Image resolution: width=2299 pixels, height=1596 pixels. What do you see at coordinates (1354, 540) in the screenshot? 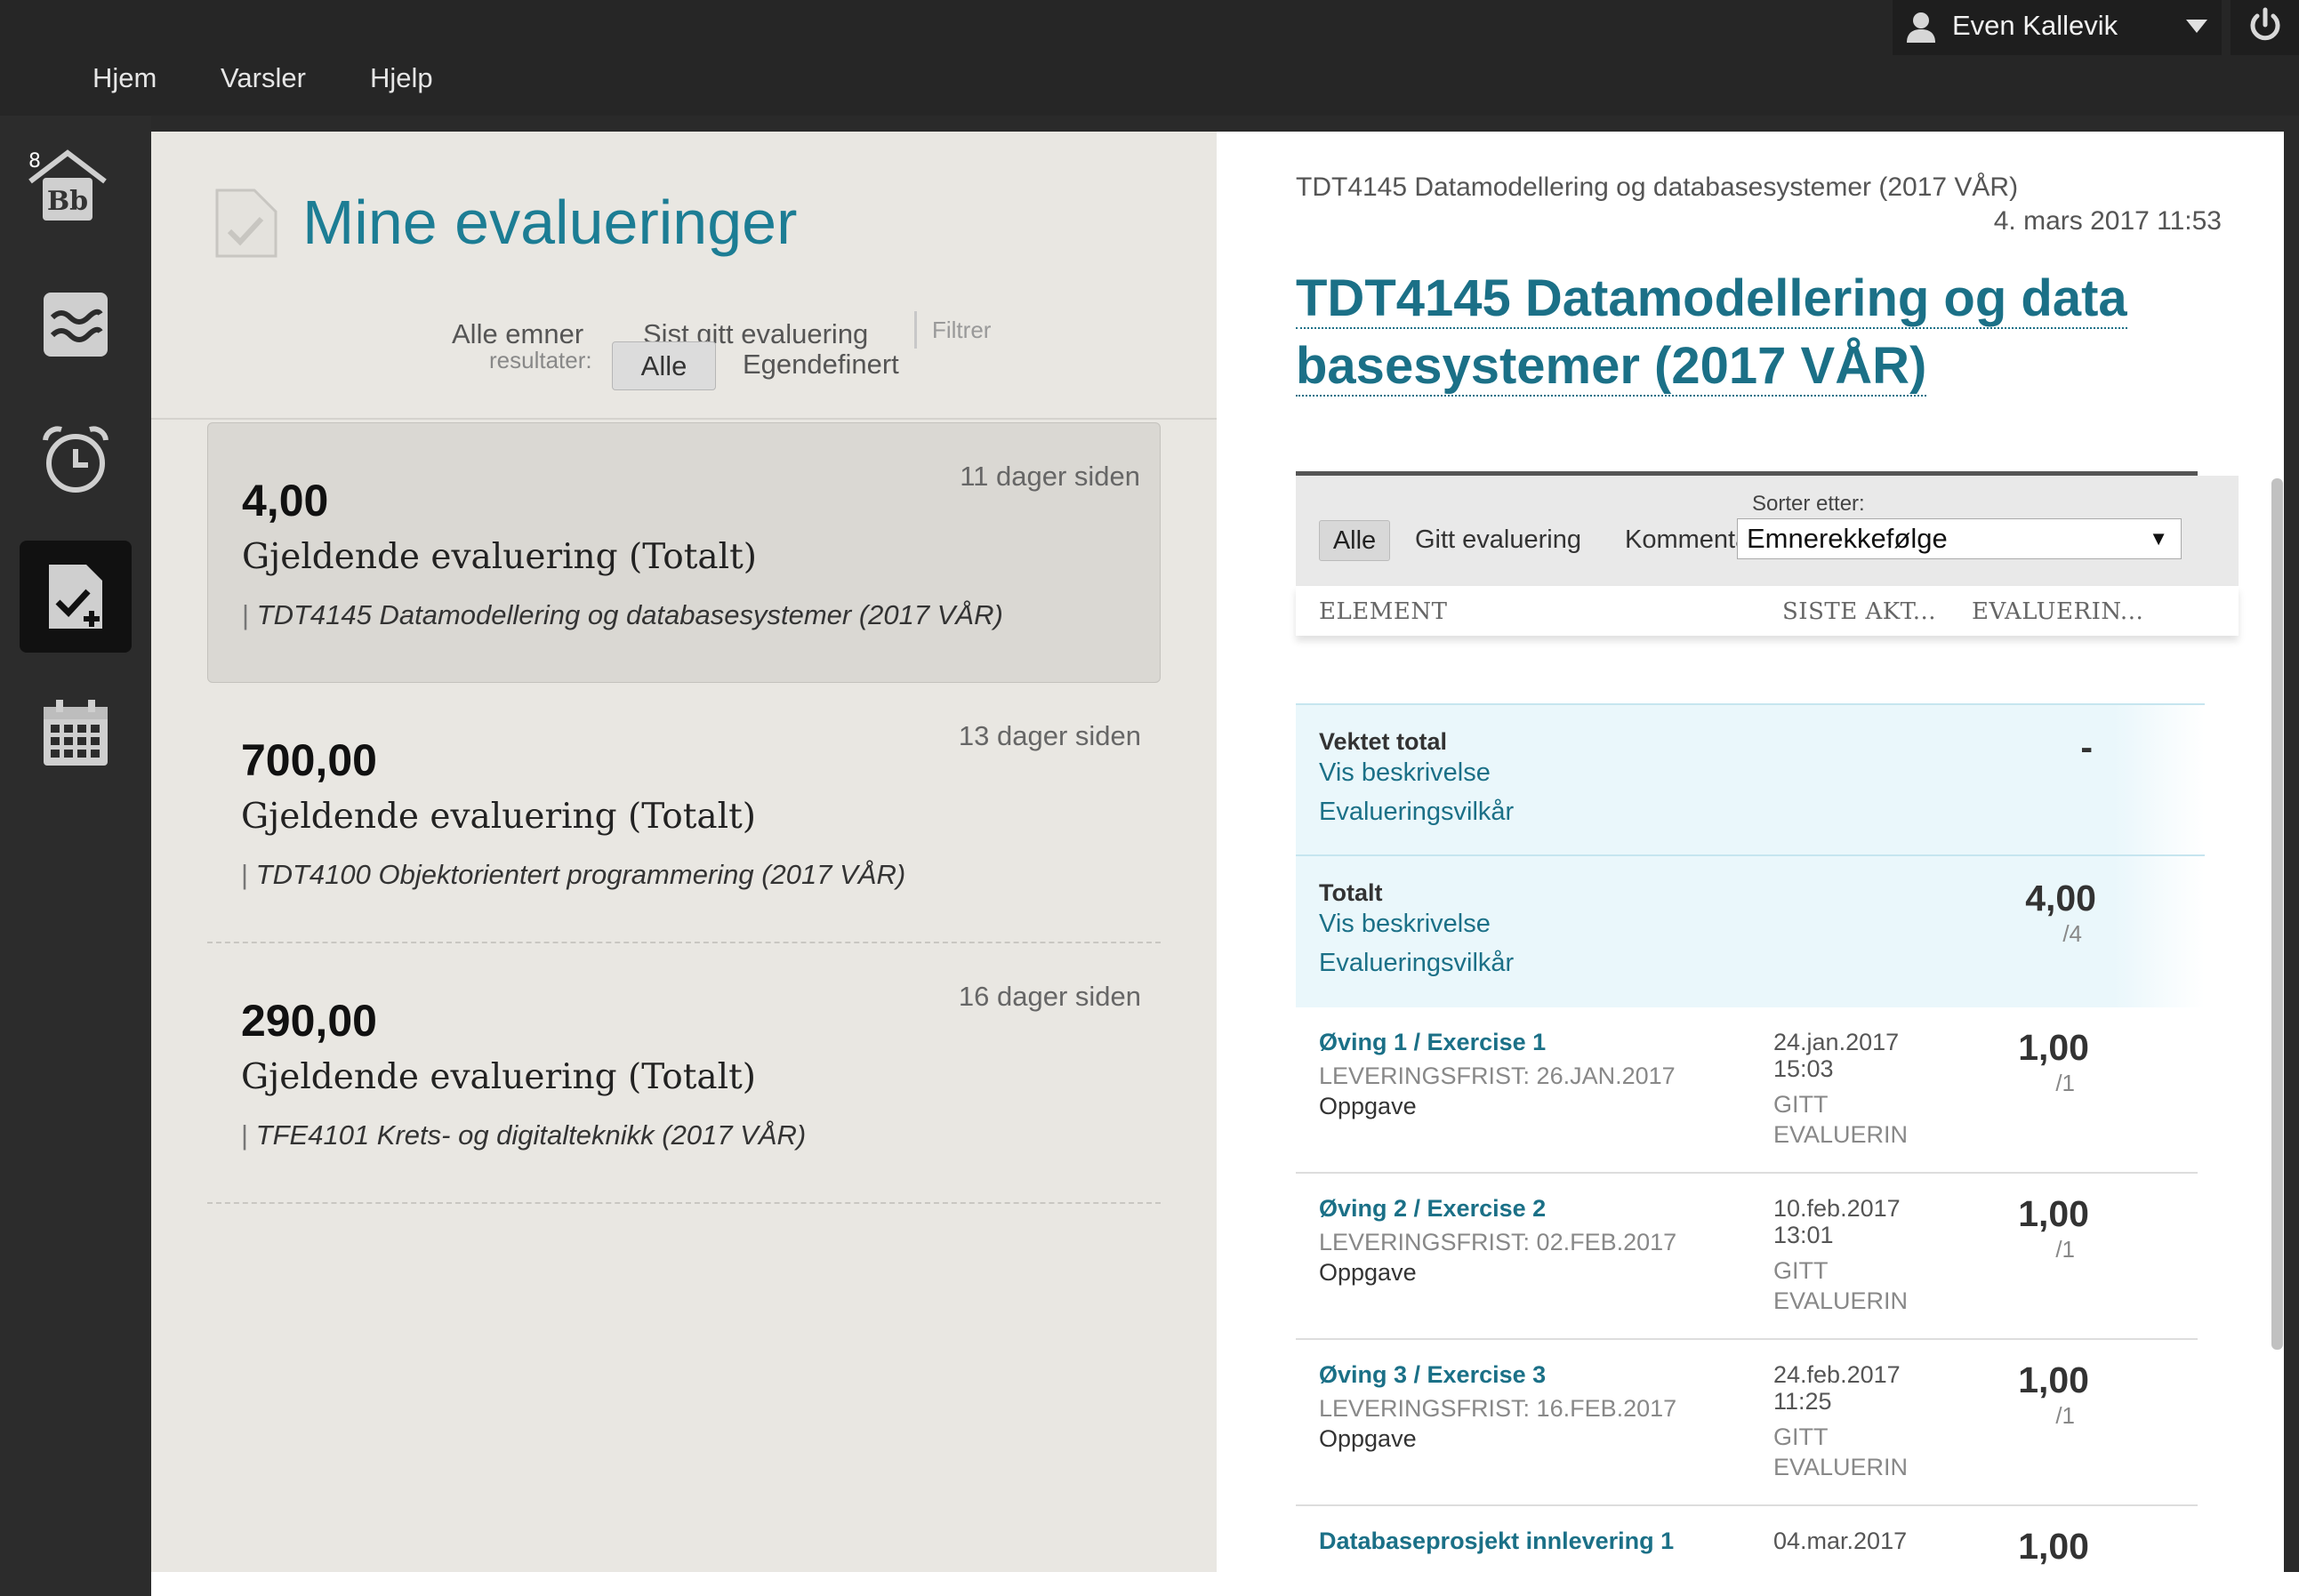
I see `tab-all: Alle` at bounding box center [1354, 540].